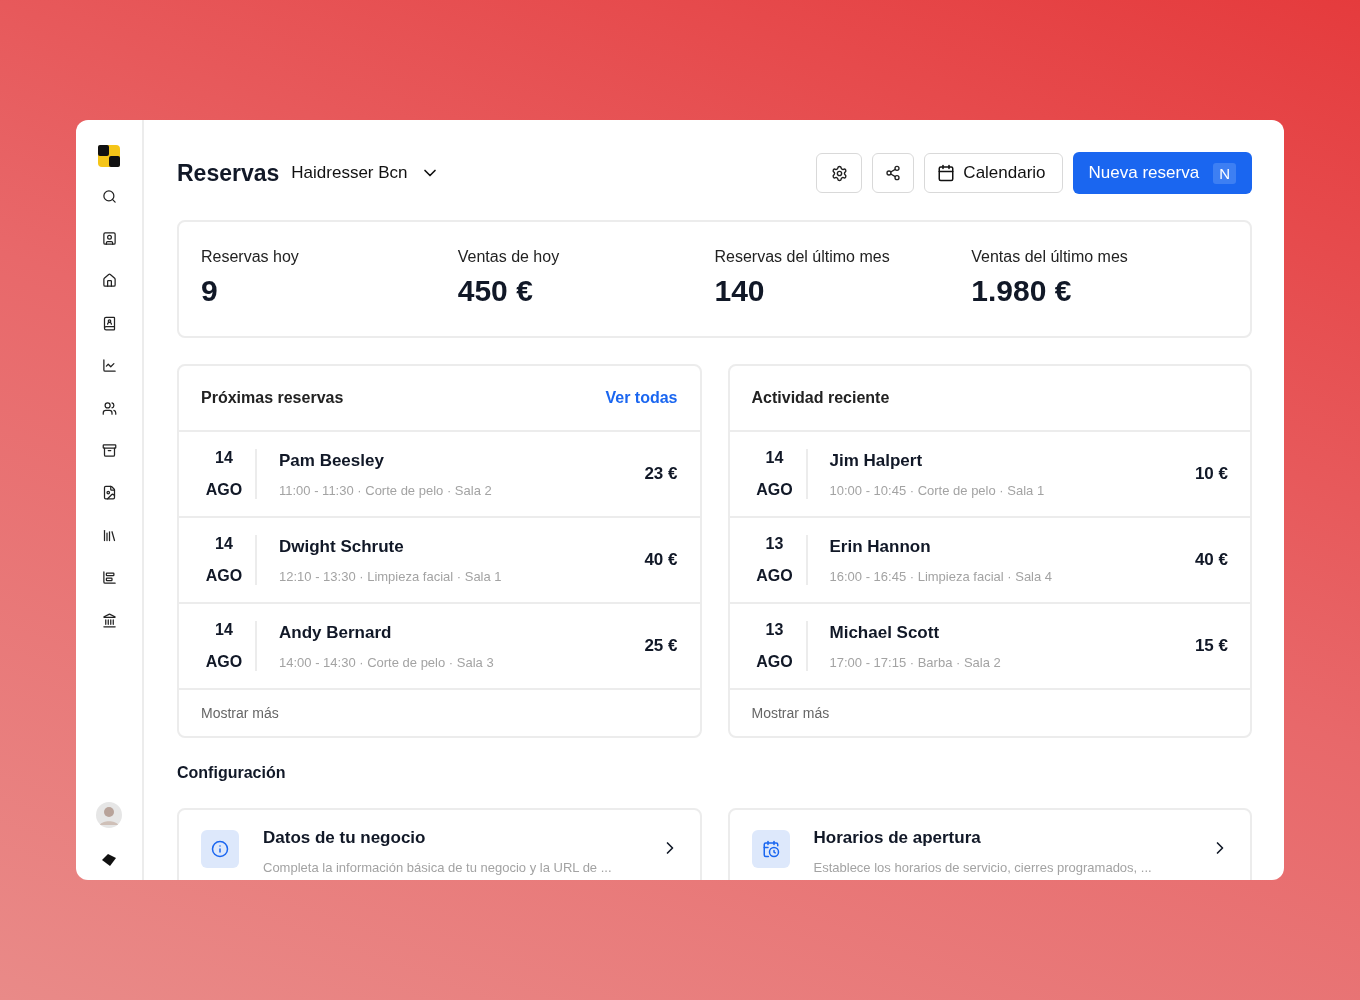 This screenshot has width=1360, height=1000. What do you see at coordinates (661, 474) in the screenshot?
I see `booking-price: 23 €` at bounding box center [661, 474].